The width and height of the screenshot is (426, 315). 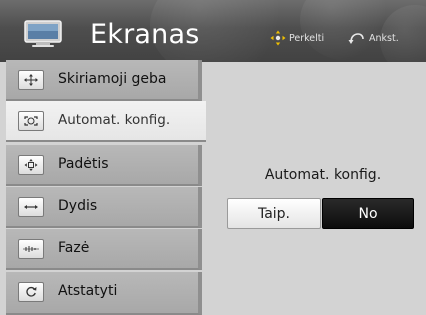 I want to click on menu-item-resolution: Skiriamoji geba, so click(x=104, y=80).